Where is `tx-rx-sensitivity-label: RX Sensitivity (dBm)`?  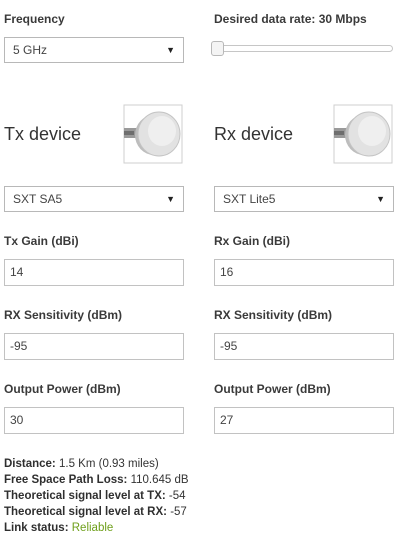 tx-rx-sensitivity-label: RX Sensitivity (dBm) is located at coordinates (63, 315).